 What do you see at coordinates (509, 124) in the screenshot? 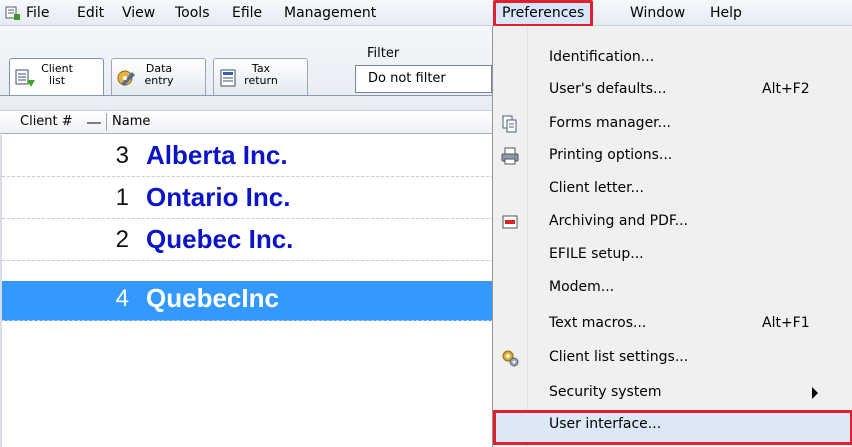
I see `forms-manager-icon` at bounding box center [509, 124].